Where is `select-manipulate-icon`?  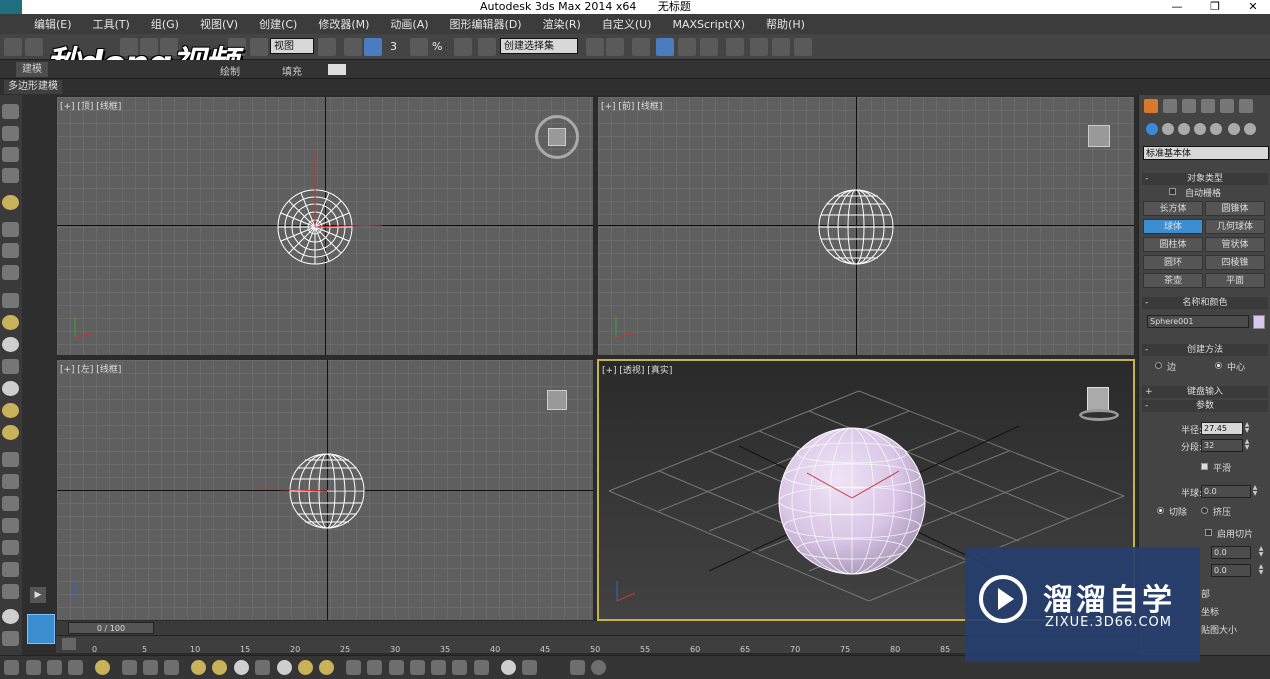
select-manipulate-icon is located at coordinates (373, 47).